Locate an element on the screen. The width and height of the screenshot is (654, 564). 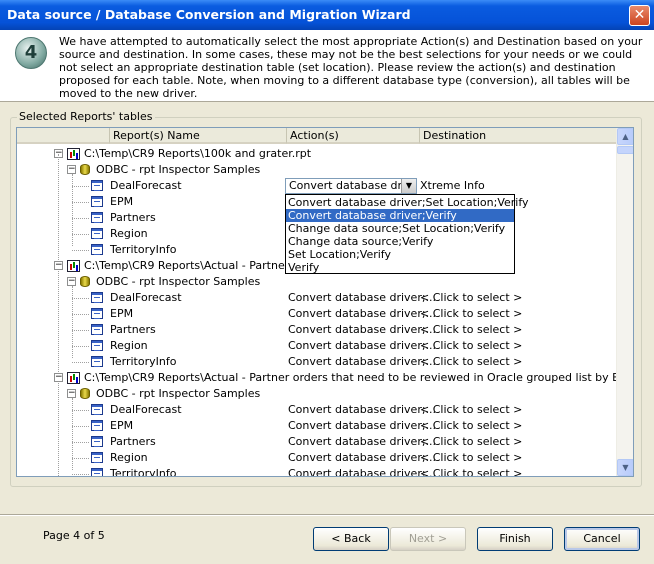
column-header-actions: Action(s) is located at coordinates (353, 136).